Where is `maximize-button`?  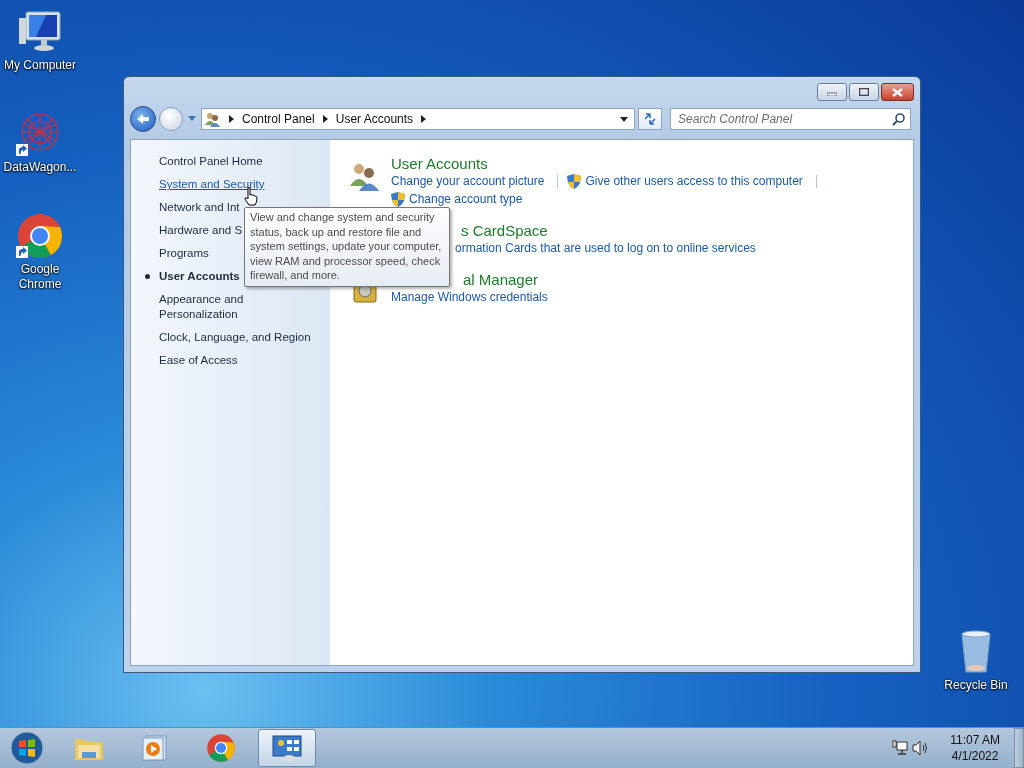
maximize-button is located at coordinates (864, 92).